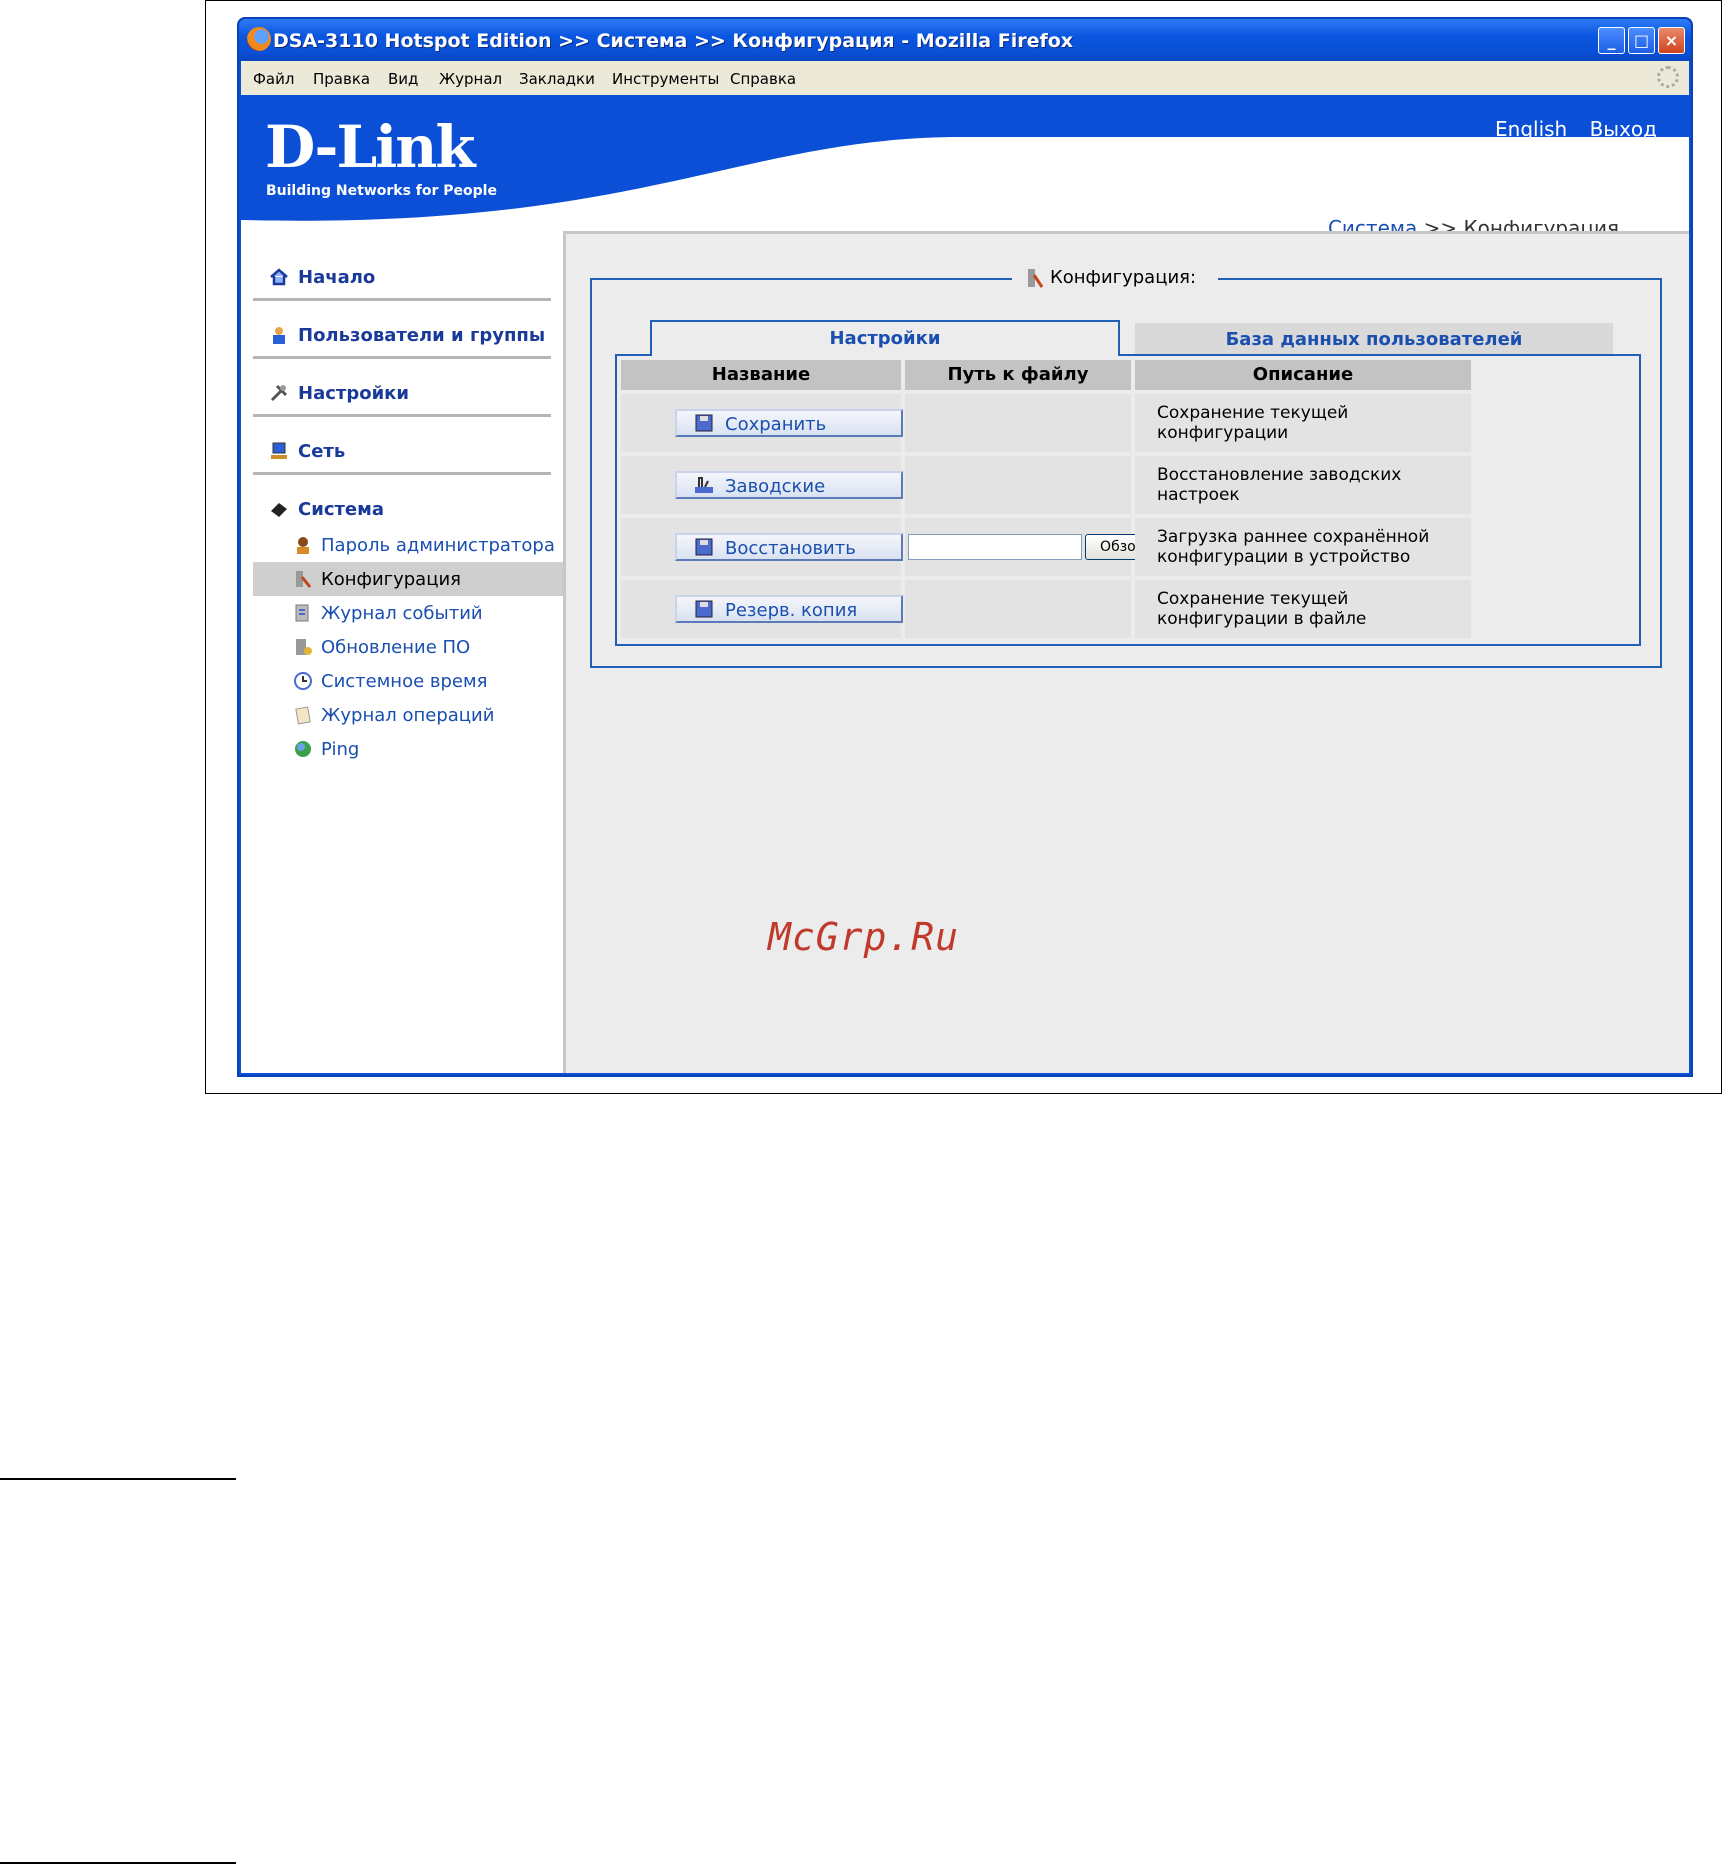  I want to click on tab-settings: Настройки, so click(885, 338).